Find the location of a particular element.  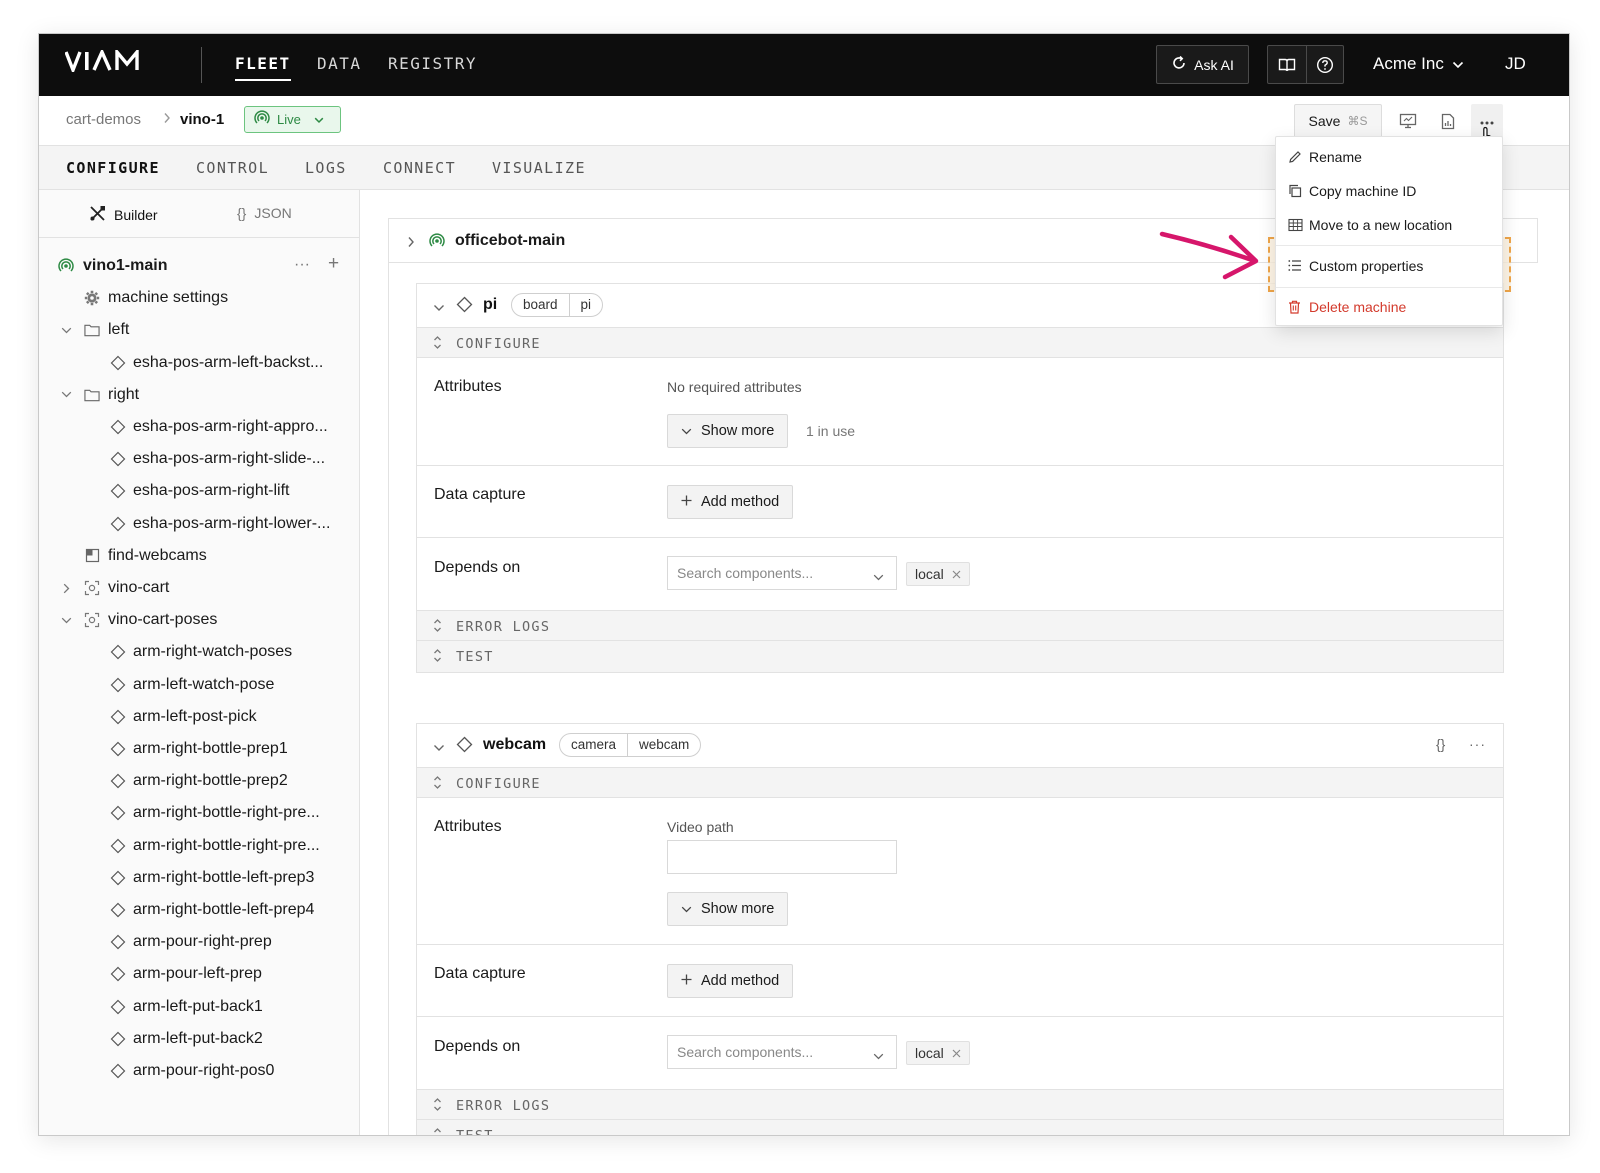

live-status-dropdown: Live is located at coordinates (292, 119).